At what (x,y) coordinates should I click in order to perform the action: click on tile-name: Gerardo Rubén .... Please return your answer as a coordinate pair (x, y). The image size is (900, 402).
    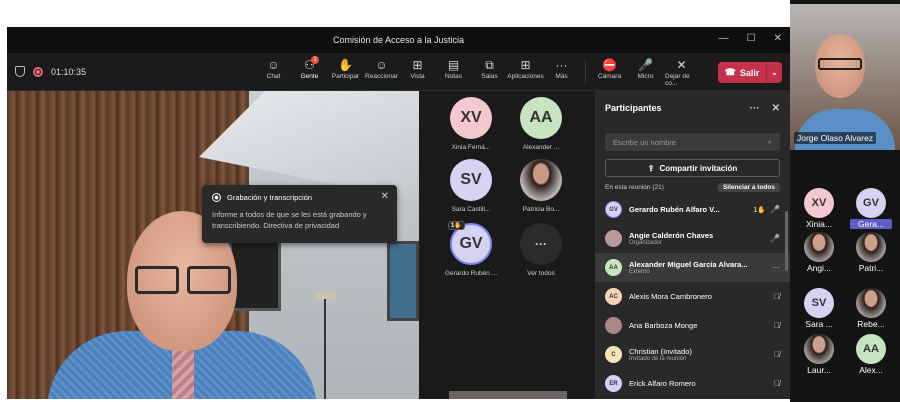
    Looking at the image, I should click on (471, 273).